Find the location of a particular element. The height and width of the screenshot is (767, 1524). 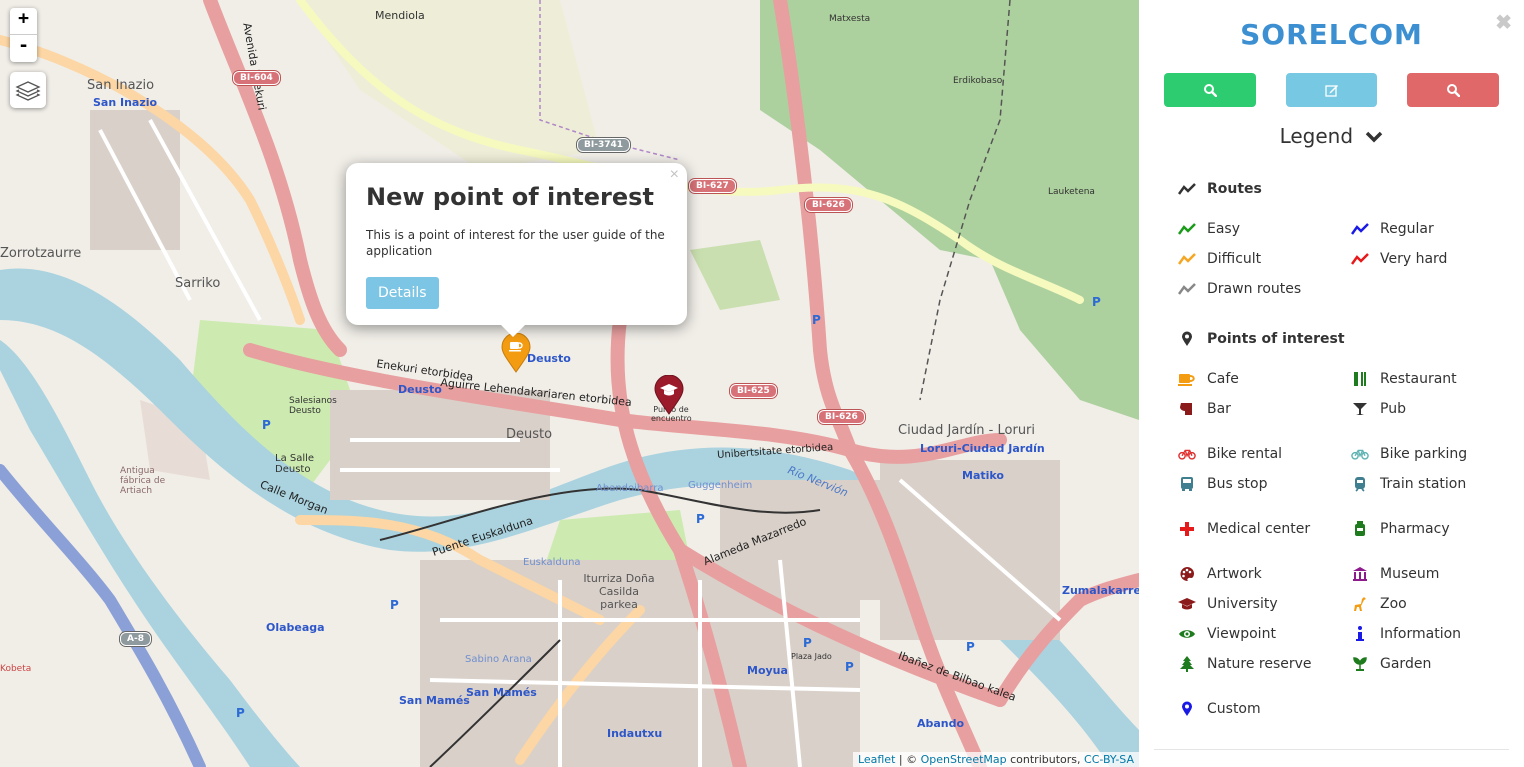

search-poi-button is located at coordinates (1453, 90).